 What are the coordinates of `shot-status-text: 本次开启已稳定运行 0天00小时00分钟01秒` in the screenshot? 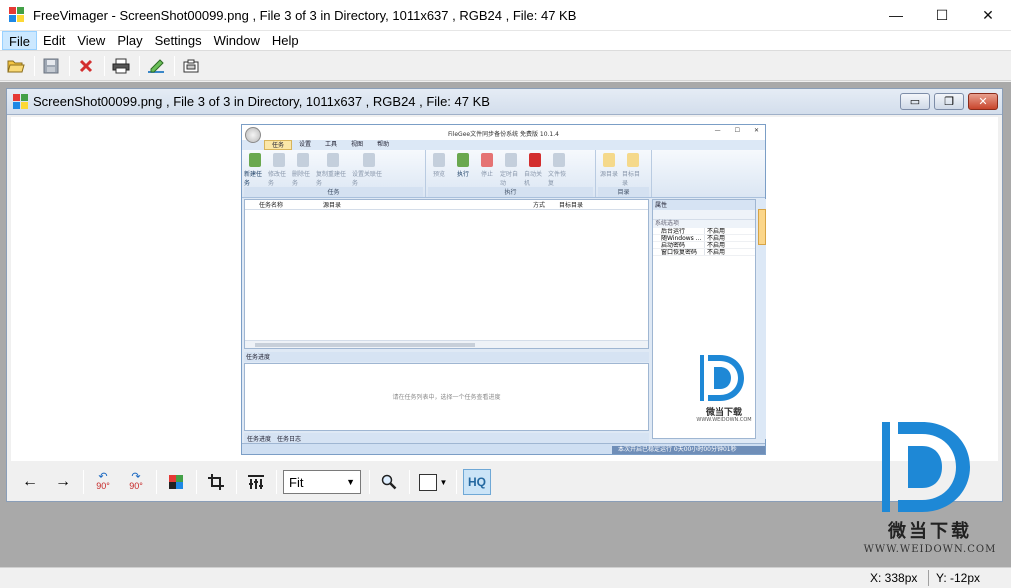 It's located at (688, 450).